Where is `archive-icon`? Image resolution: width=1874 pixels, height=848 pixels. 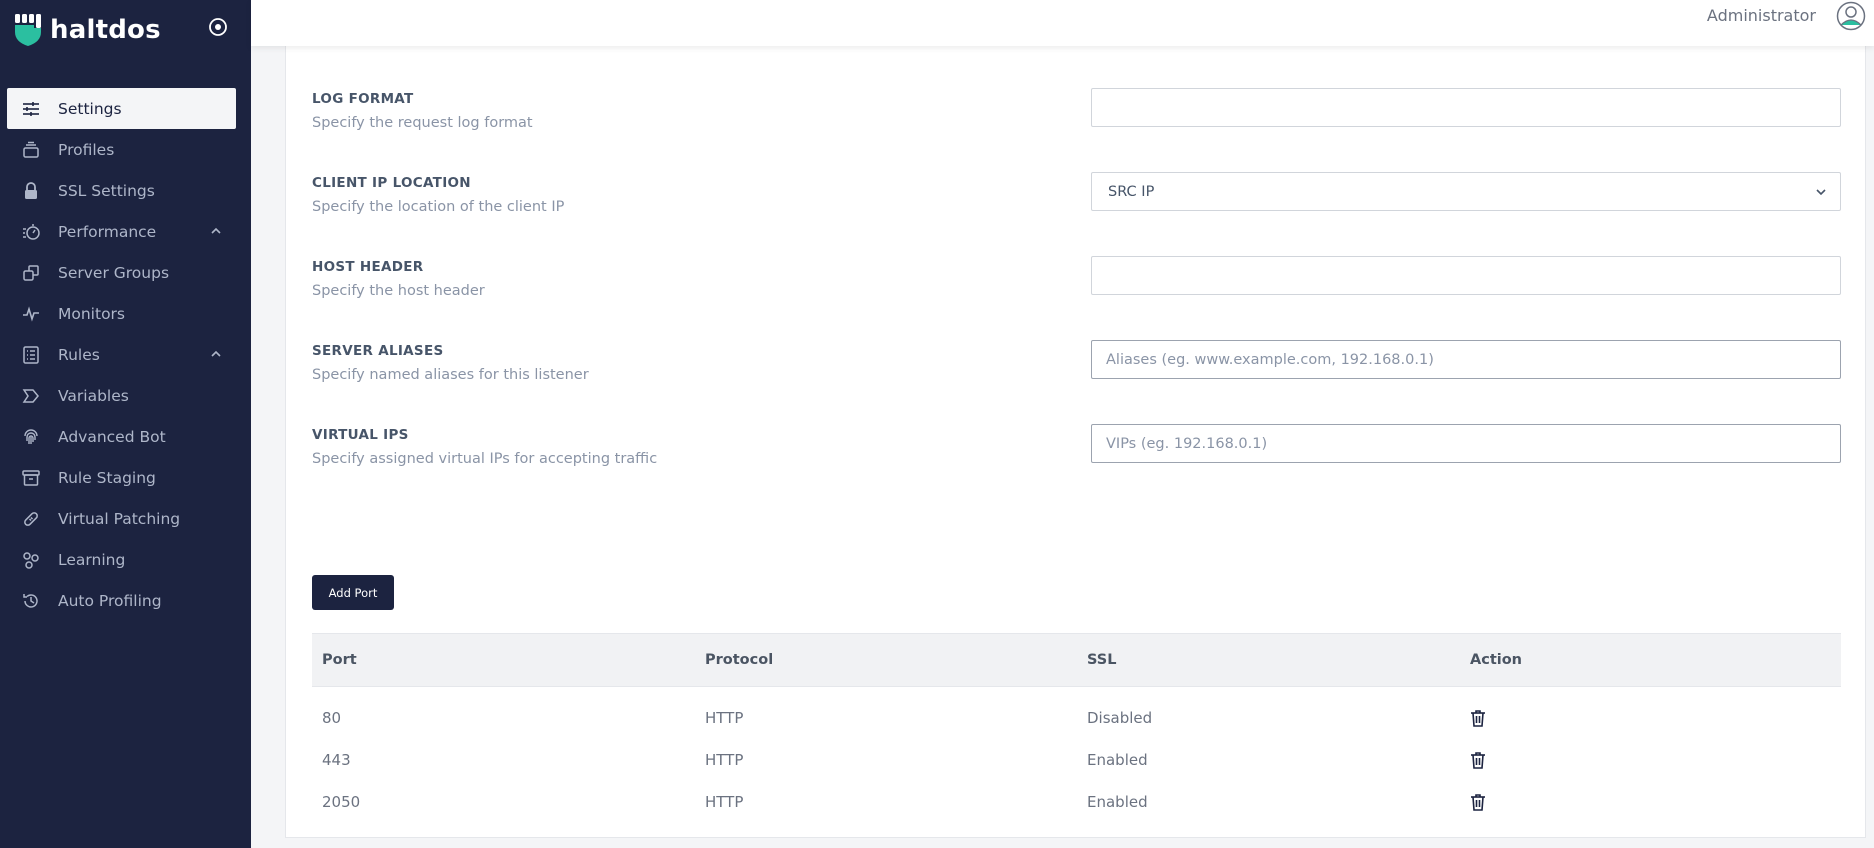 archive-icon is located at coordinates (31, 478).